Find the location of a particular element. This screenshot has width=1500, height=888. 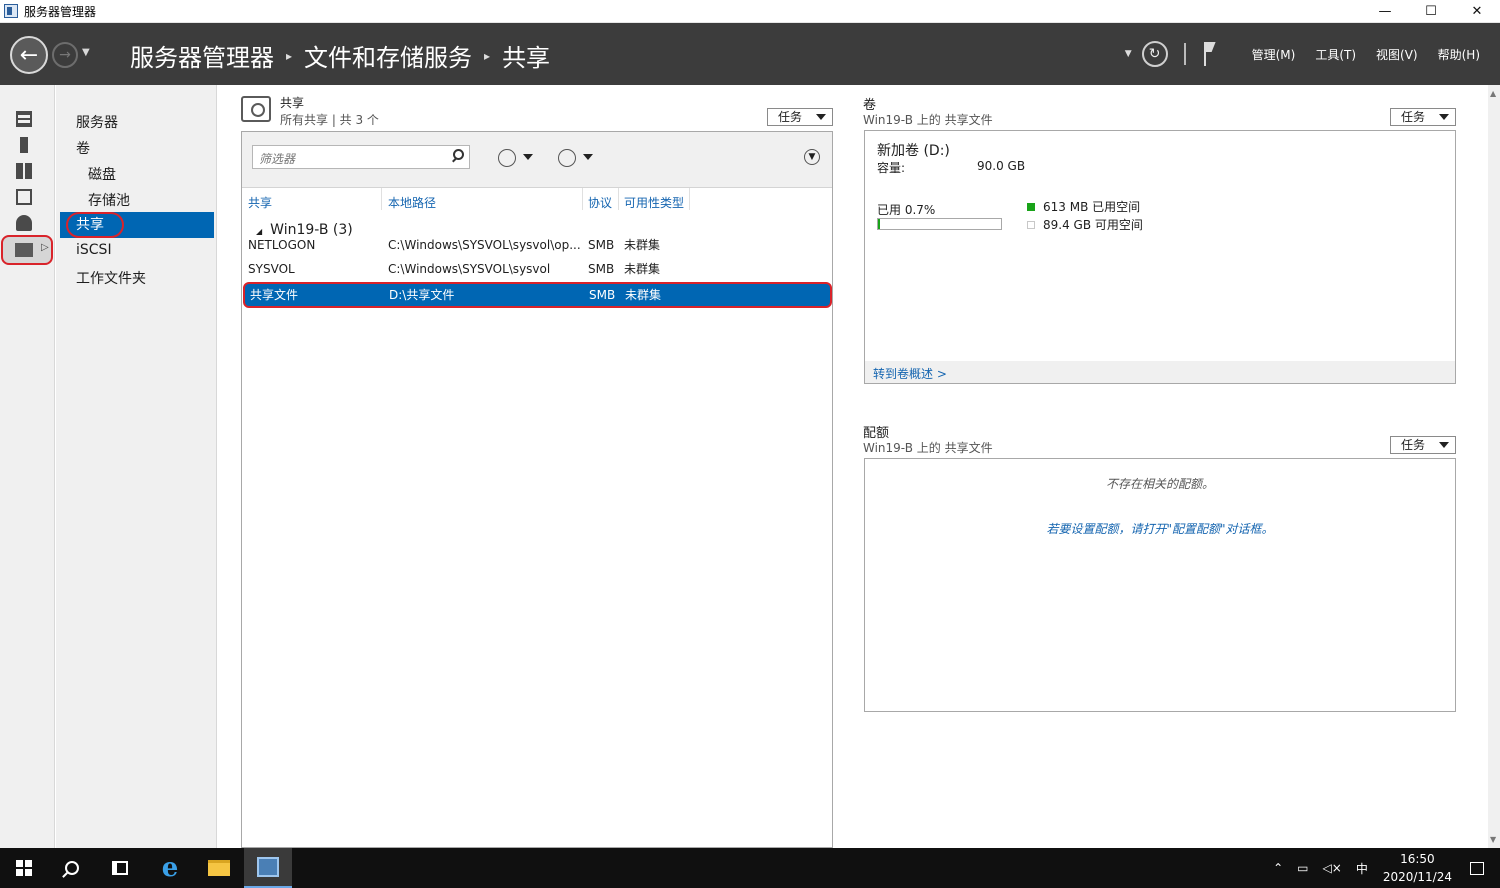

filter-input: 筛选器 is located at coordinates (361, 157).